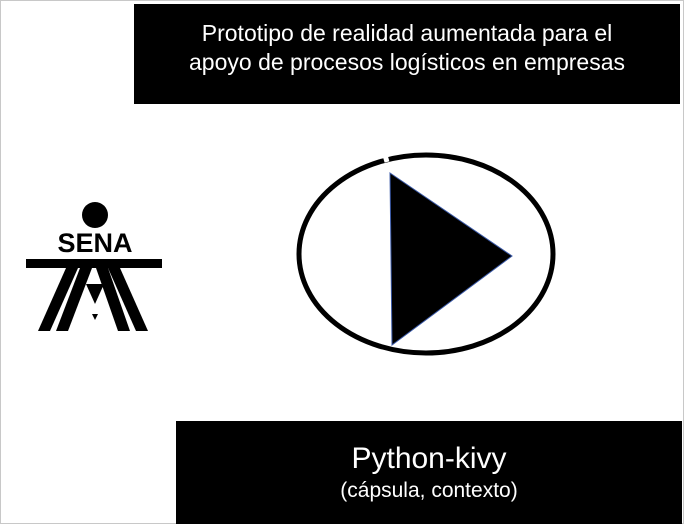 This screenshot has height=524, width=684. I want to click on caption-subtitle: (cápsula, contexto), so click(429, 490).